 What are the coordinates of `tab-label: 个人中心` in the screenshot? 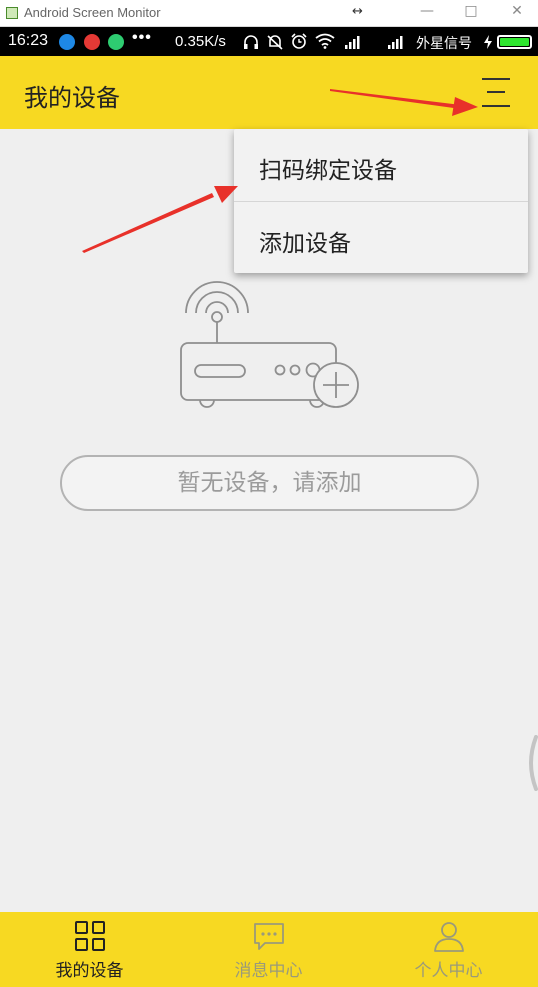 It's located at (448, 971).